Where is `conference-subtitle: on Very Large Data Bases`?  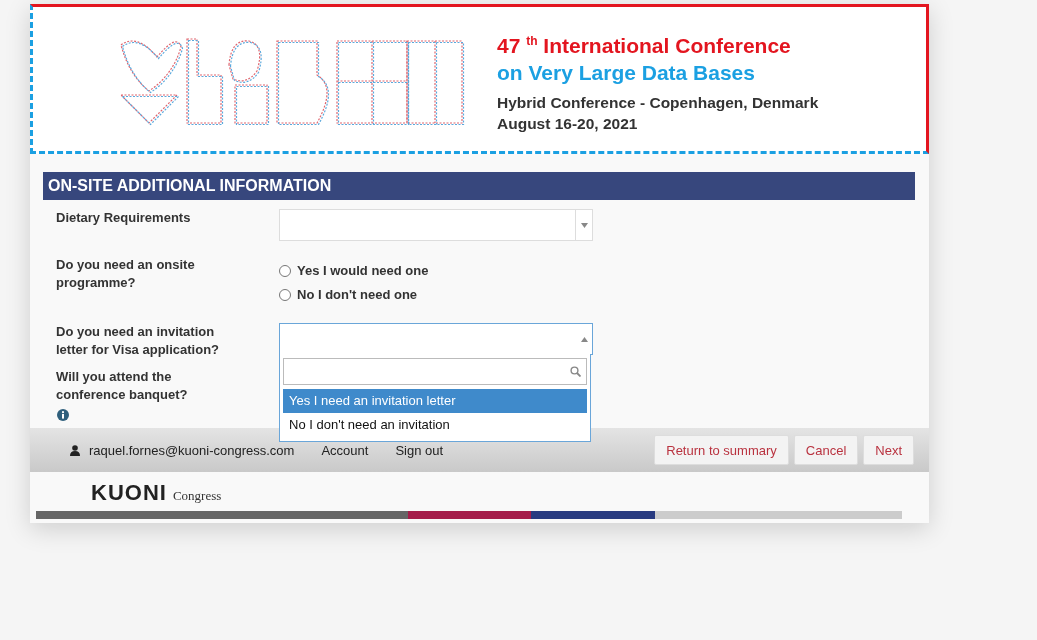 conference-subtitle: on Very Large Data Bases is located at coordinates (626, 73).